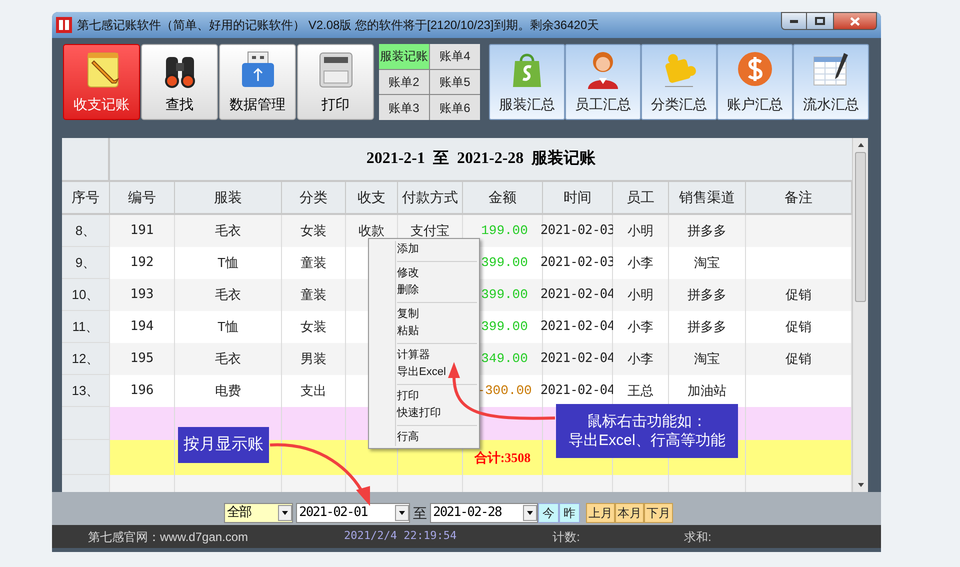 This screenshot has height=567, width=960. Describe the element at coordinates (86, 327) in the screenshot. I see `row-number: 11、` at that location.